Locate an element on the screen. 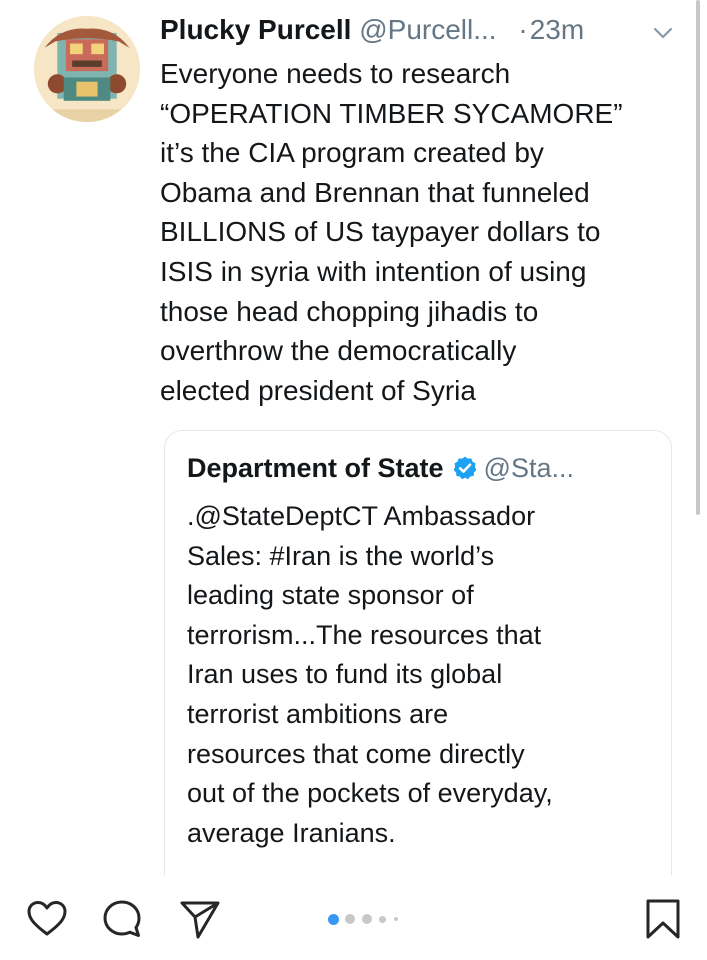 Image resolution: width=707 pixels, height=960 pixels. tweet-text-line: it’s the CIA program created by is located at coordinates (352, 153).